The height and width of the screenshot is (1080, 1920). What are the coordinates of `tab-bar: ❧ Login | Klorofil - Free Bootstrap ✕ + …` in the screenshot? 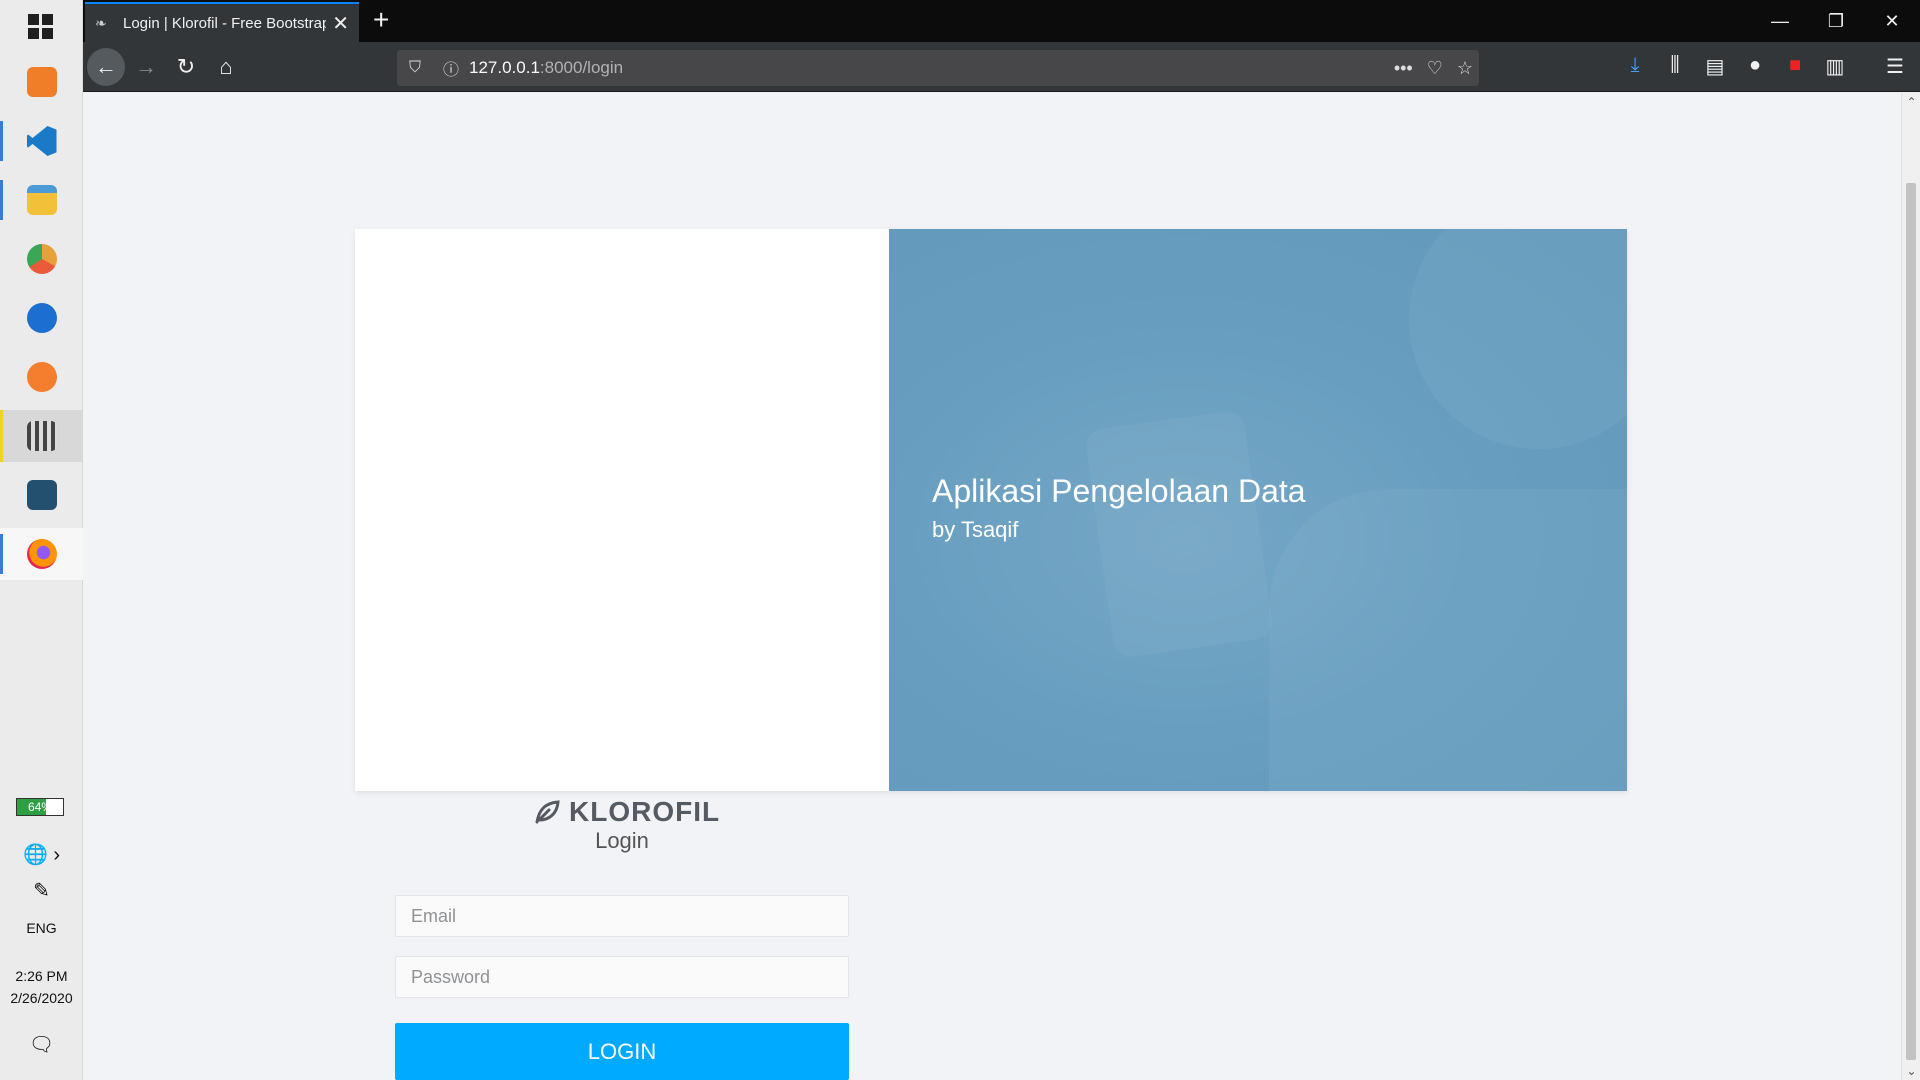 It's located at (1001, 21).